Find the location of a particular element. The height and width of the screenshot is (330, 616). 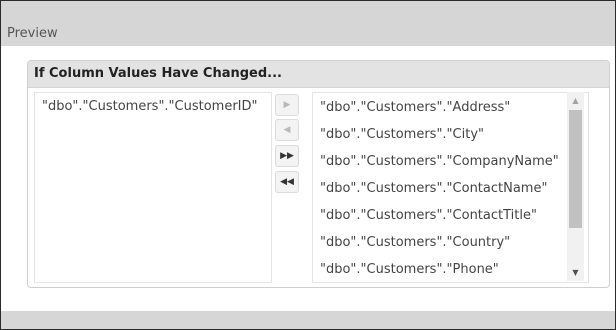

move-left-icon: ◀ is located at coordinates (287, 130).